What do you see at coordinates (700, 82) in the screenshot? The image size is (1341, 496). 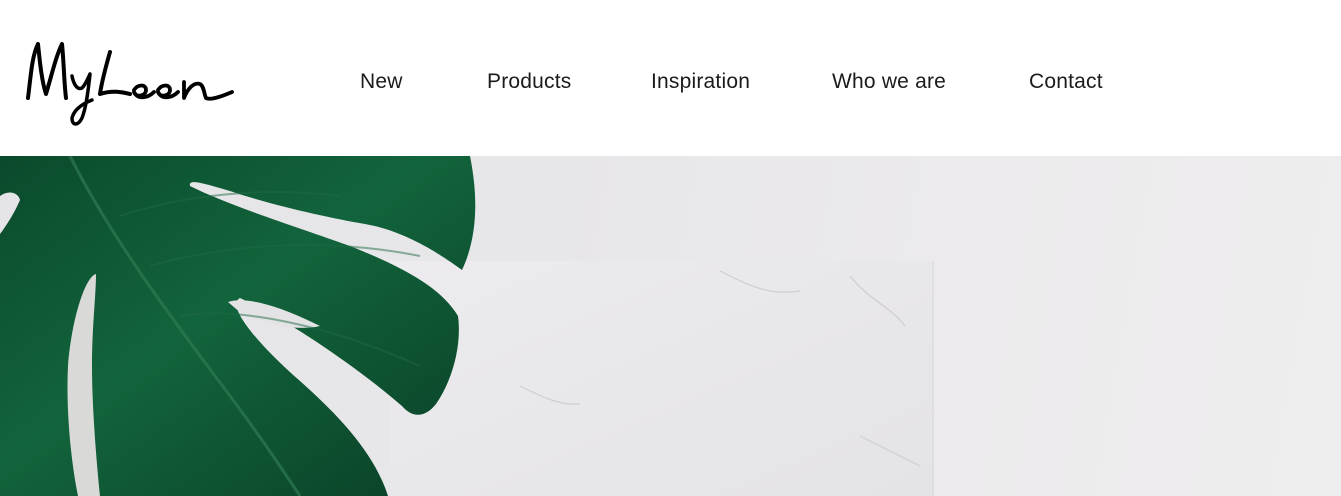 I see `nav-link-inspiration: Inspiration` at bounding box center [700, 82].